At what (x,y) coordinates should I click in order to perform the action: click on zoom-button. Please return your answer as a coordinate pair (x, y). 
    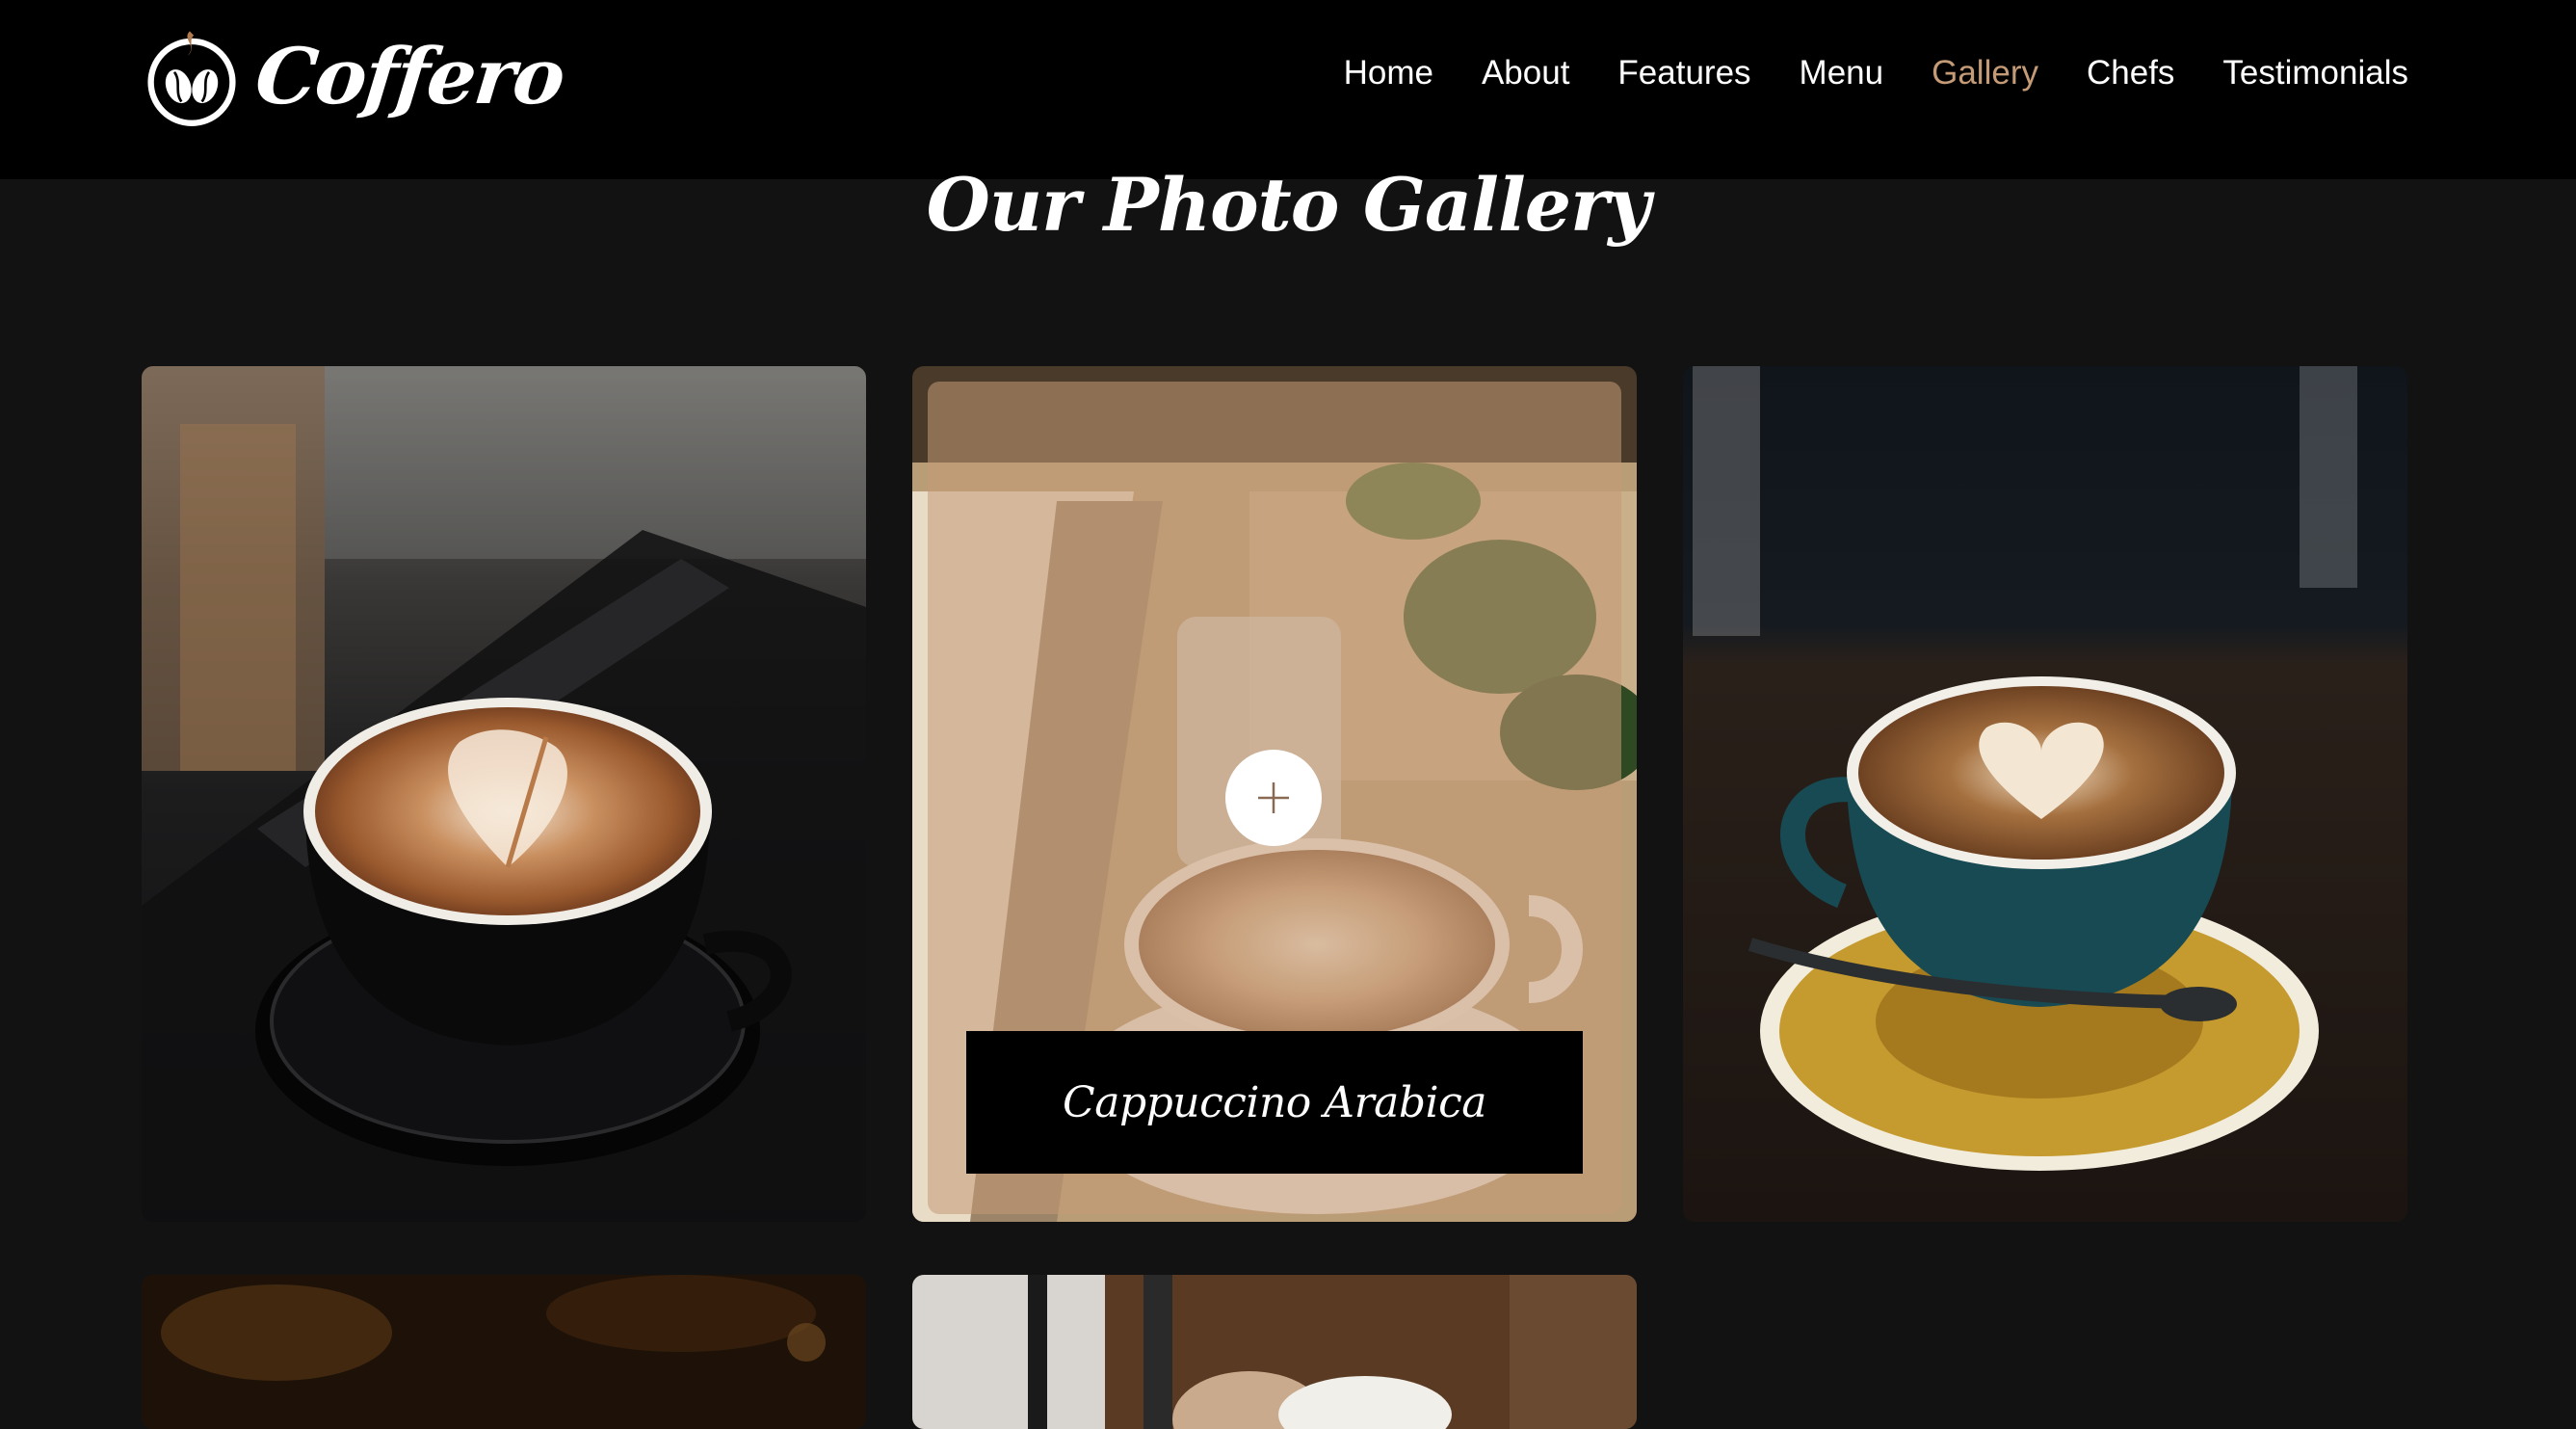
    Looking at the image, I should click on (1274, 798).